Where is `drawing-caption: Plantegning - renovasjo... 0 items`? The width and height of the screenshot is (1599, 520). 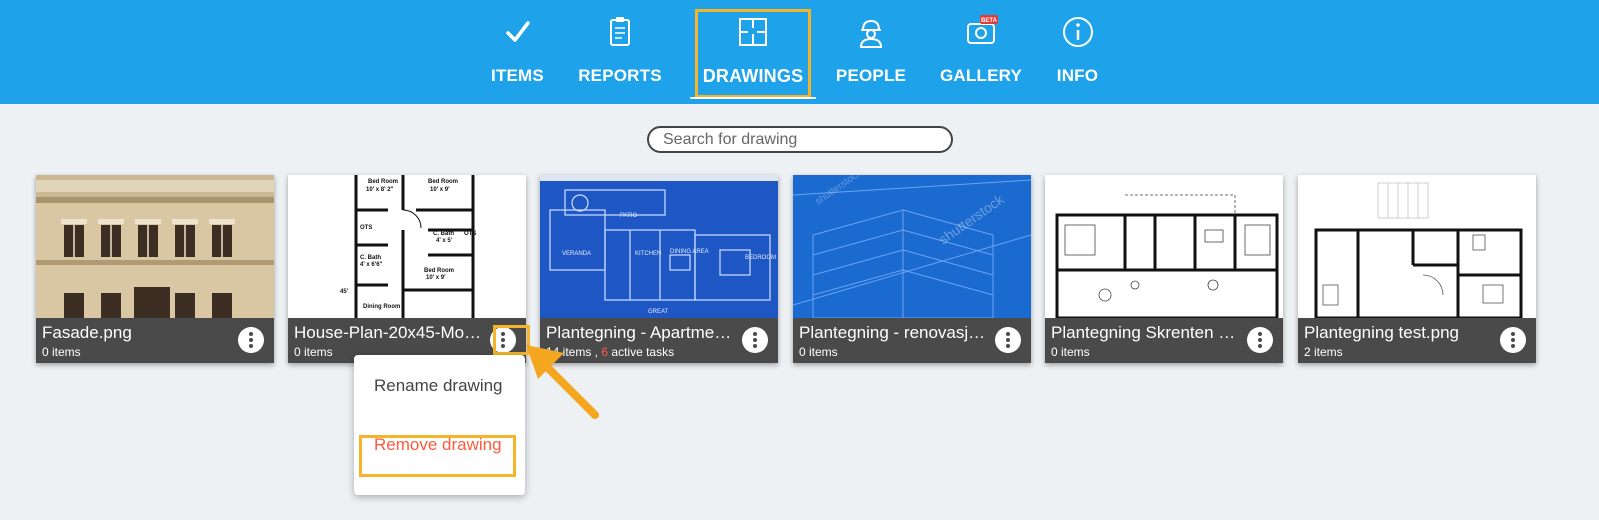
drawing-caption: Plantegning - renovasjo... 0 items is located at coordinates (912, 340).